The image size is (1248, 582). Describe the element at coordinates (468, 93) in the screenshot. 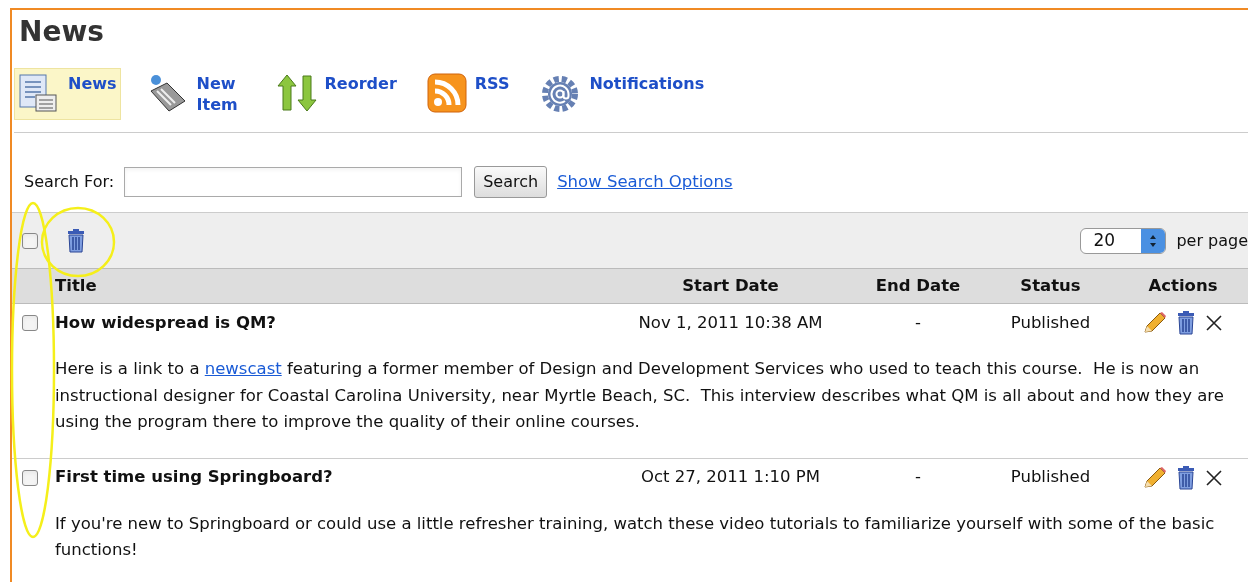

I see `toolbar-button: RSS` at that location.